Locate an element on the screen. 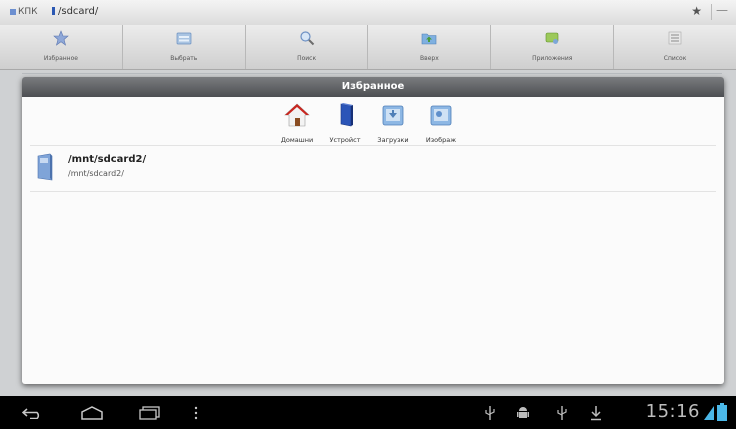 The width and height of the screenshot is (736, 429). favorite-images: Изображ is located at coordinates (441, 121).